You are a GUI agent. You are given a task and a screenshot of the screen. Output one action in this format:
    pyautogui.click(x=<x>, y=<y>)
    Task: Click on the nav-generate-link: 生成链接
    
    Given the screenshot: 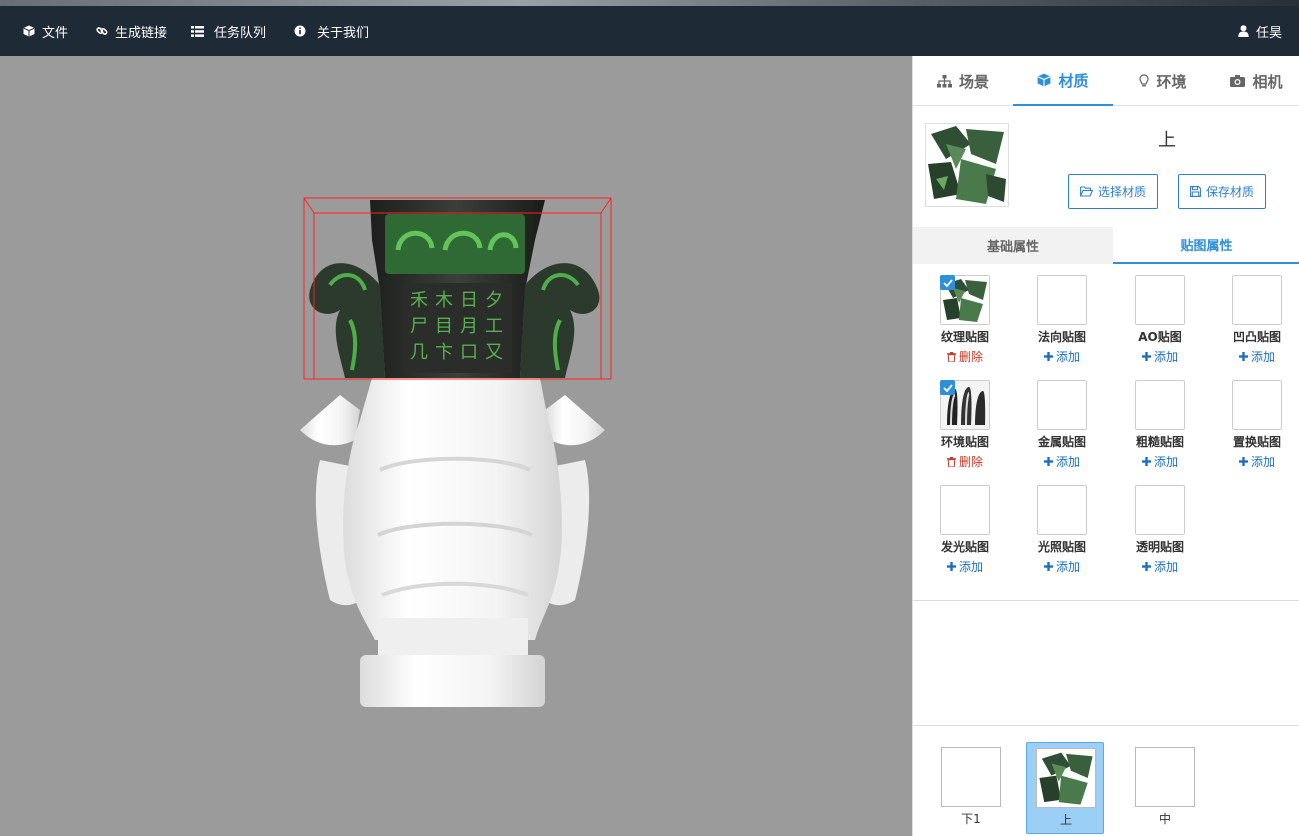 What is the action you would take?
    pyautogui.click(x=131, y=31)
    